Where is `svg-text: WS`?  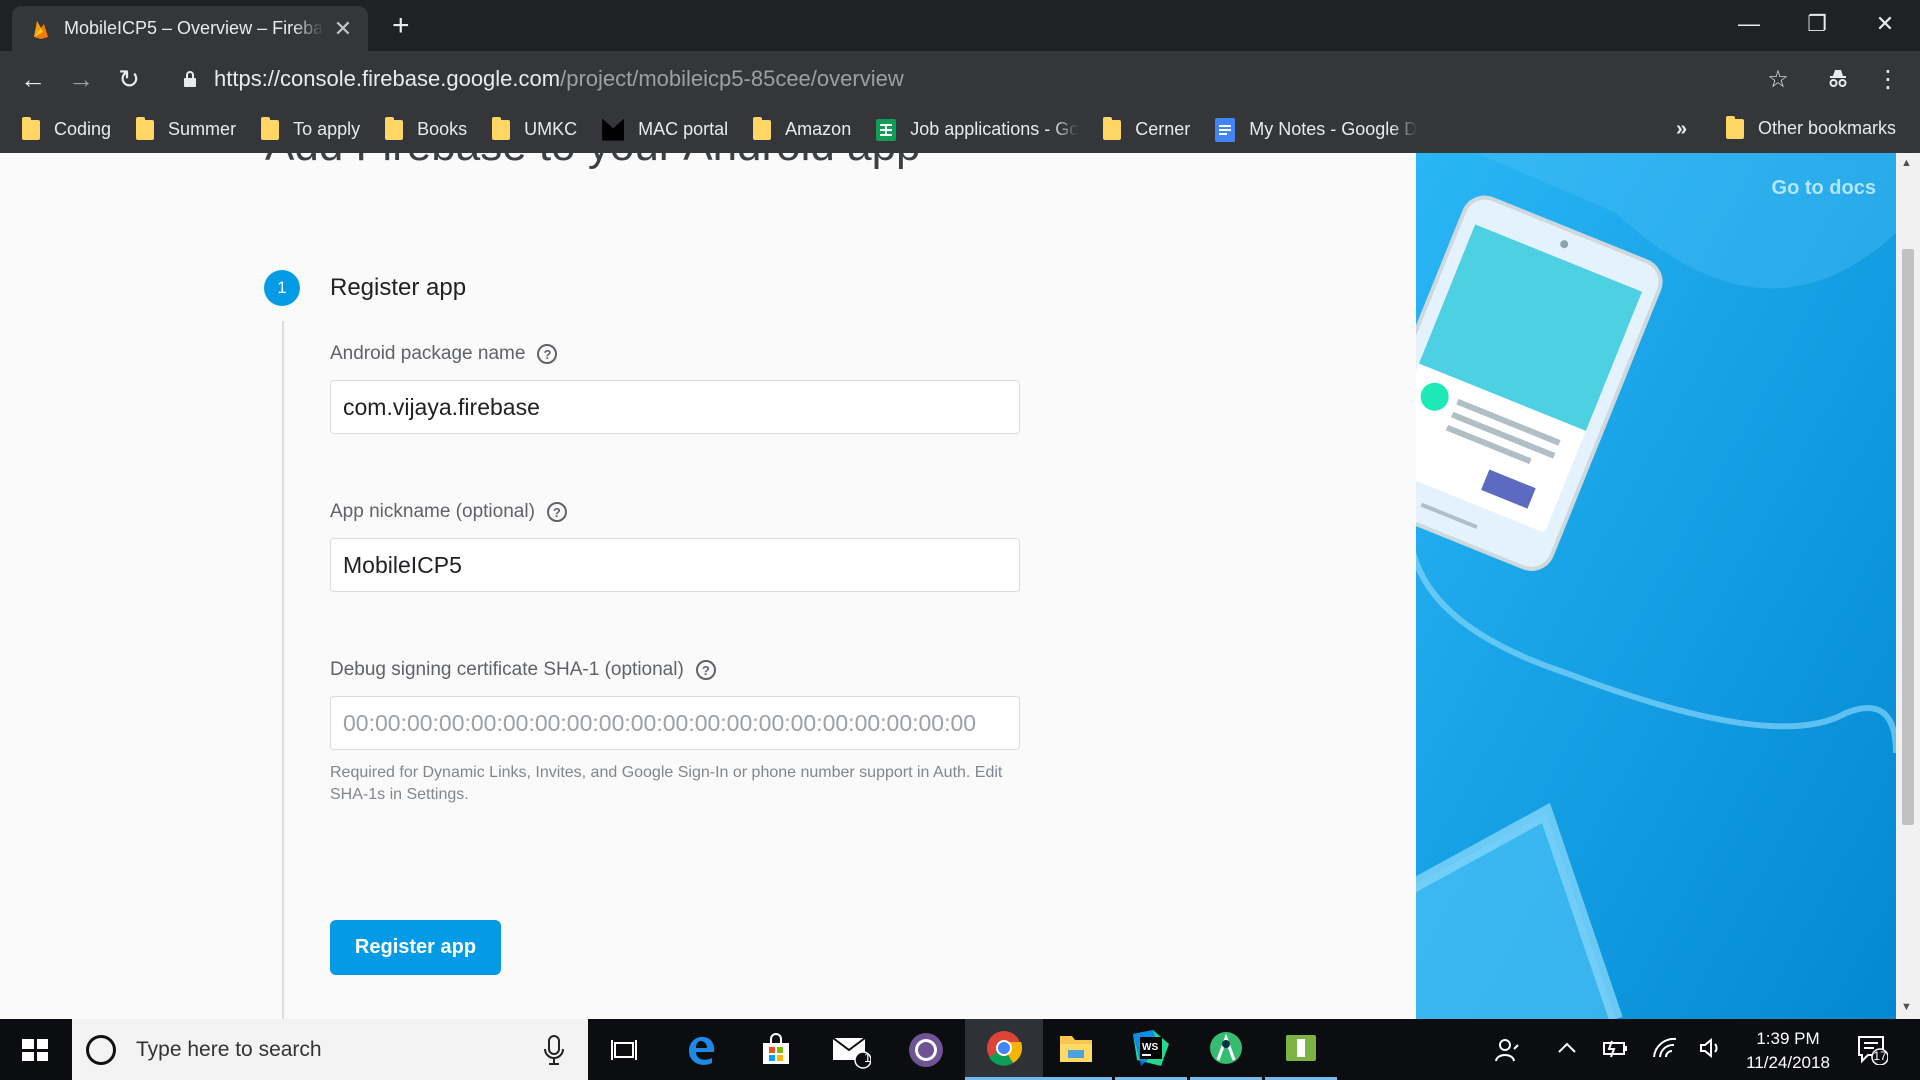 svg-text: WS is located at coordinates (1150, 1047).